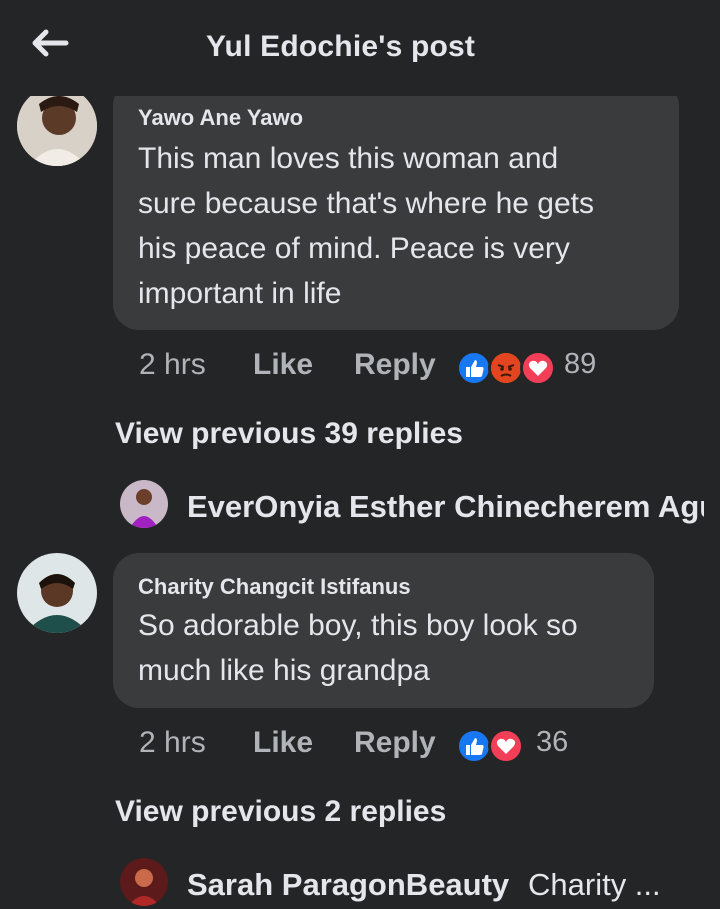  I want to click on reply-author: Sarah ParagonBeauty, so click(348, 885).